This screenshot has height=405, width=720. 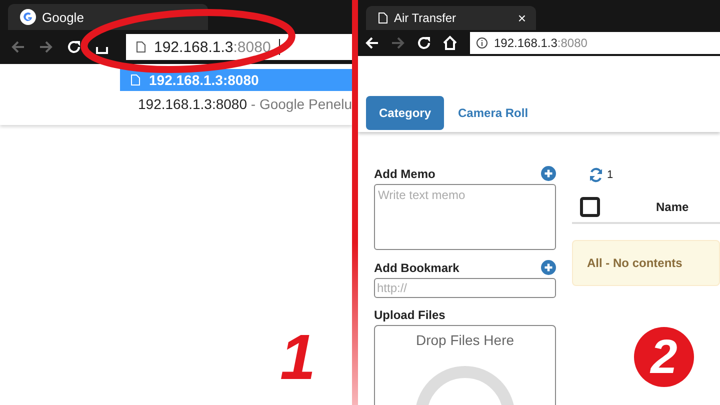 What do you see at coordinates (672, 207) in the screenshot?
I see `column-header: Name` at bounding box center [672, 207].